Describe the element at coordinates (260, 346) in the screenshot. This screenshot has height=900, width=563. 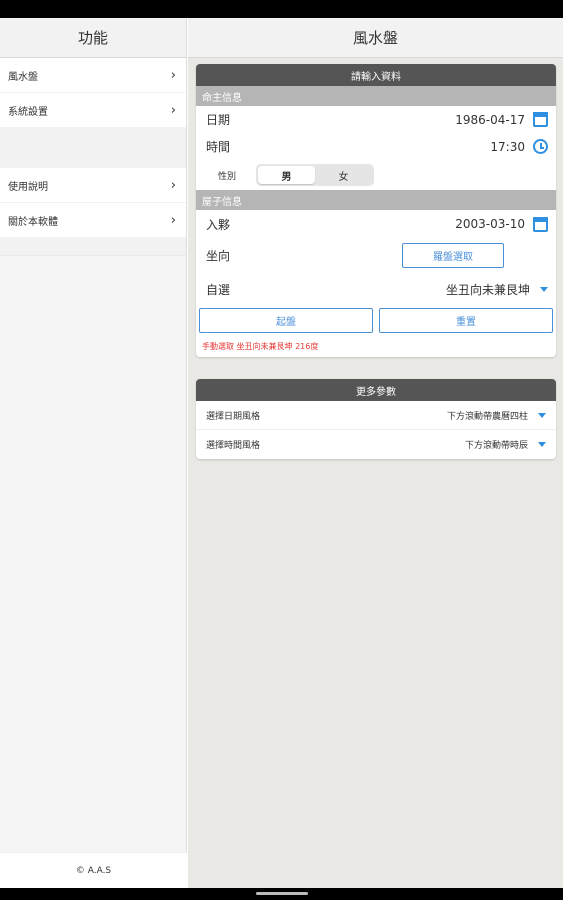
I see `selection-notice: 手動選取 坐丑向未兼艮坤 216度` at that location.